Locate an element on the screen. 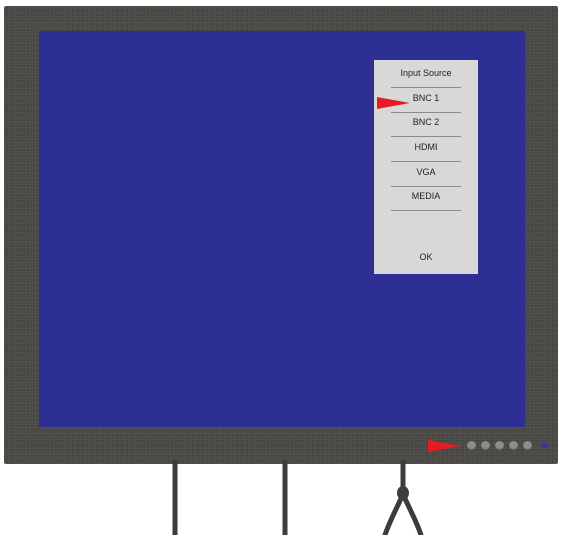 The image size is (563, 535). menu-item-hdmi: HDMI is located at coordinates (426, 147).